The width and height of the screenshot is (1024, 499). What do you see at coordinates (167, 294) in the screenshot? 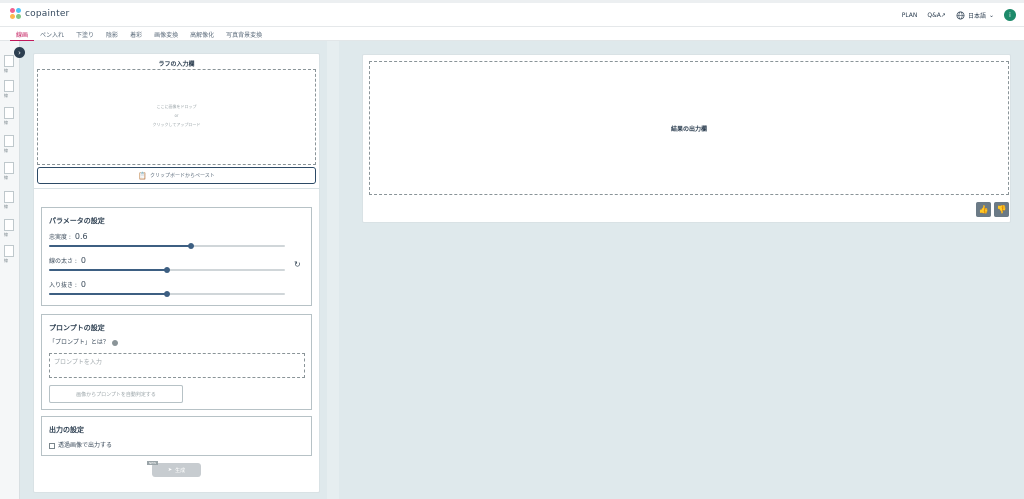
I see `stroke-taper-slider` at bounding box center [167, 294].